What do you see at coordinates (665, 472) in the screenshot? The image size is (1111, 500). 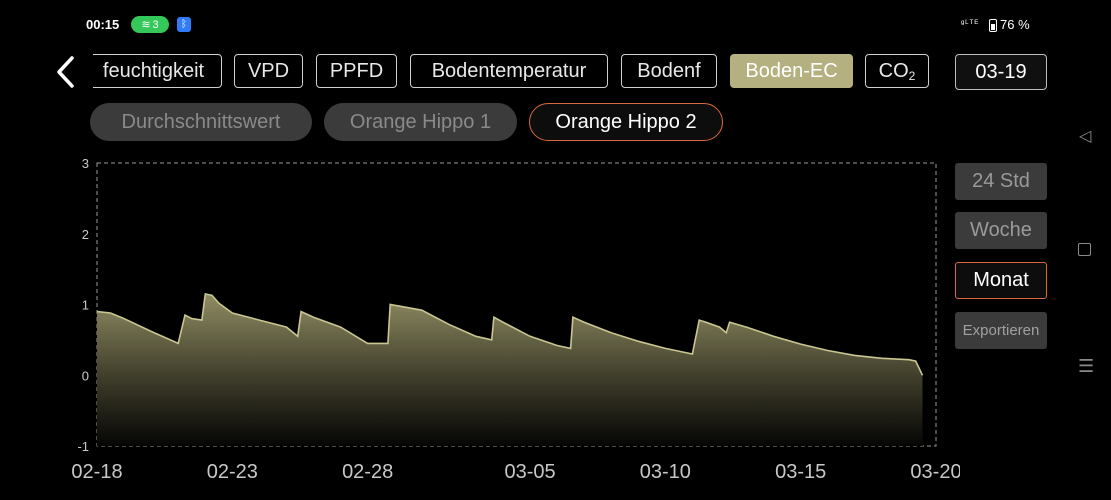 I see `x-tick-label: 03-10` at bounding box center [665, 472].